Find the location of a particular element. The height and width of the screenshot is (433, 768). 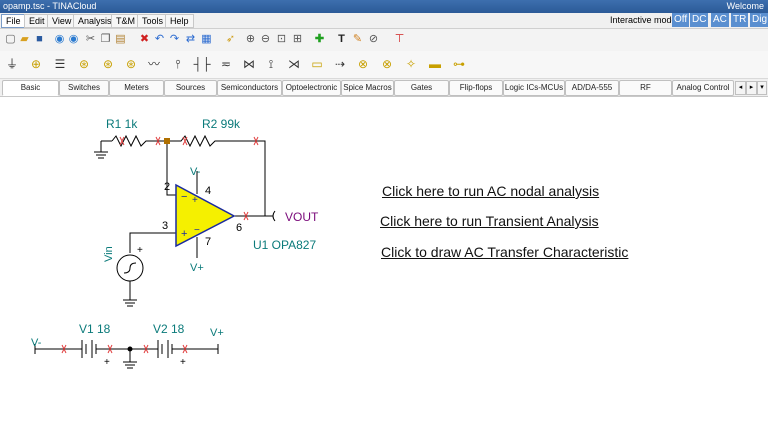

mode-dc-button: DC is located at coordinates (699, 20).